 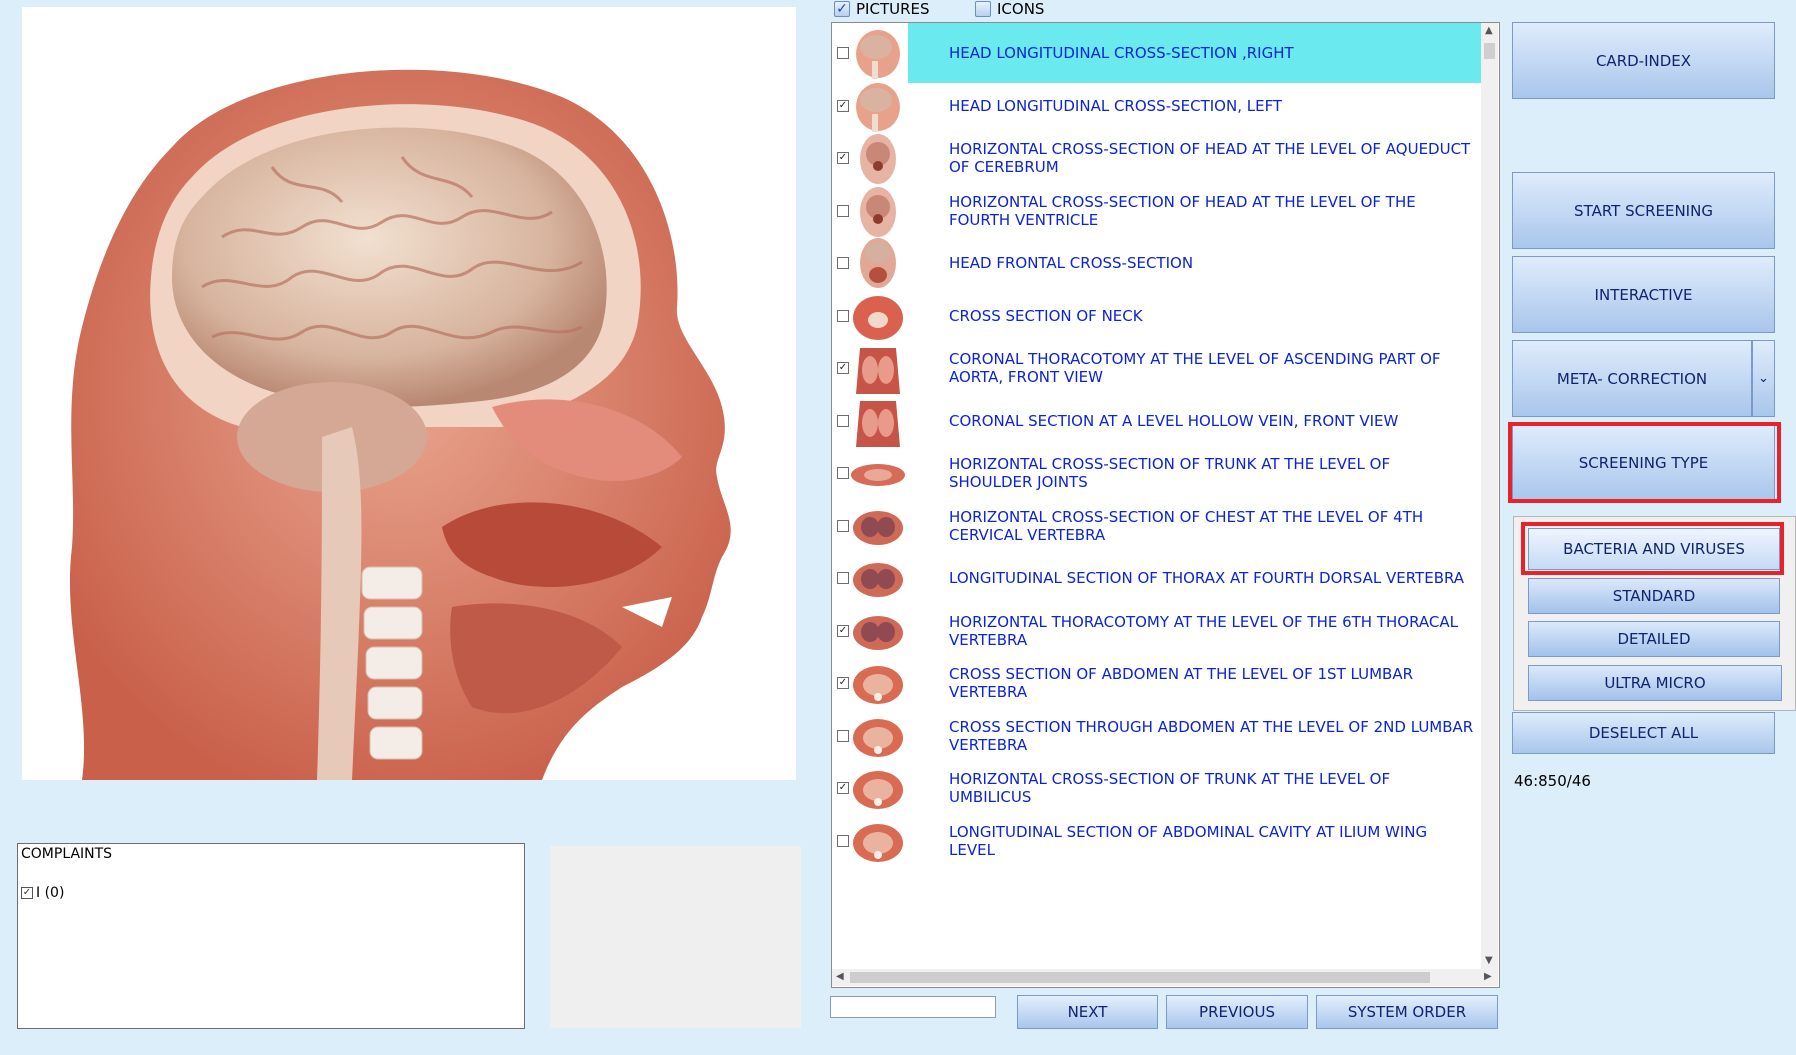 What do you see at coordinates (1654, 596) in the screenshot?
I see `standard-option: STANDARD` at bounding box center [1654, 596].